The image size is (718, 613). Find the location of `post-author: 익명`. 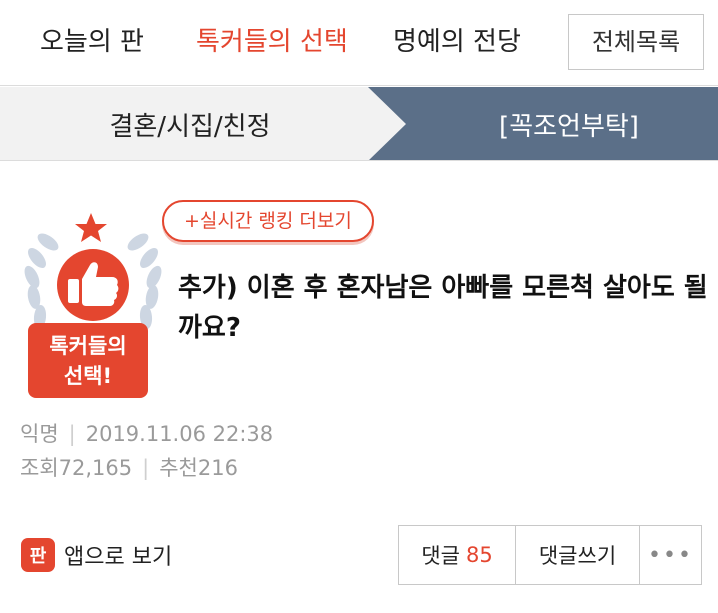

post-author: 익명 is located at coordinates (39, 434).